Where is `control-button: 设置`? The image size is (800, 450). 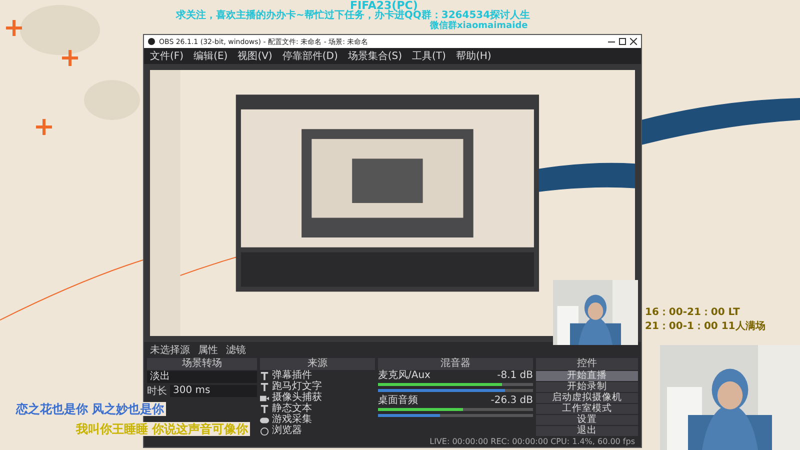 control-button: 设置 is located at coordinates (587, 420).